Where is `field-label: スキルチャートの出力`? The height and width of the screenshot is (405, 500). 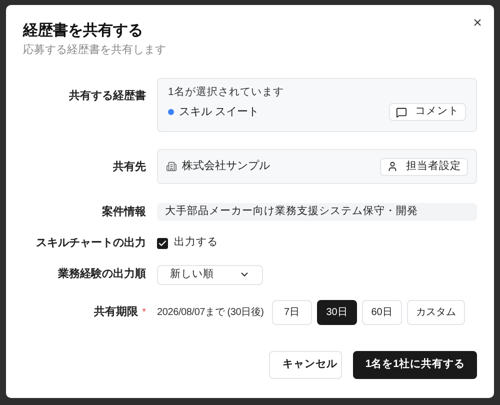
field-label: スキルチャートの出力 is located at coordinates (91, 243).